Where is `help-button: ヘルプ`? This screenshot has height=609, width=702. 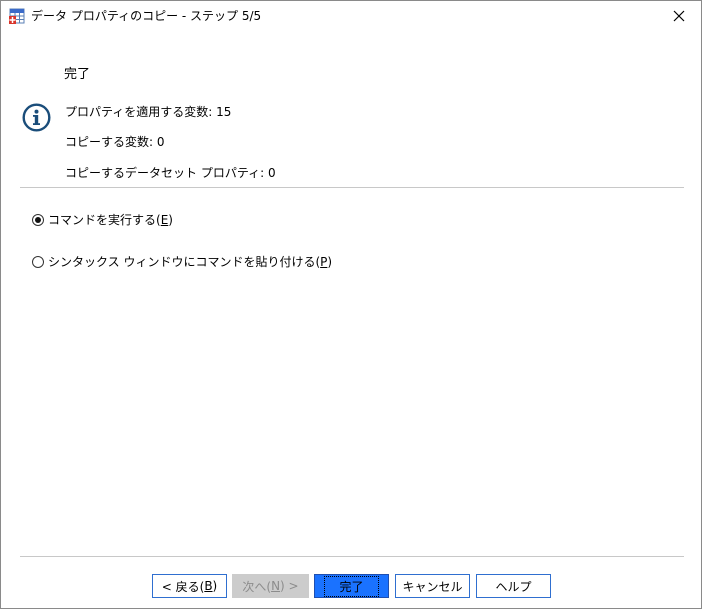
help-button: ヘルプ is located at coordinates (513, 586).